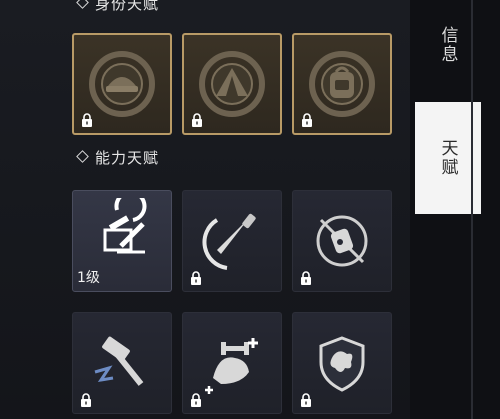 The image size is (500, 419). What do you see at coordinates (472, 209) in the screenshot?
I see `tab-bar-divider` at bounding box center [472, 209].